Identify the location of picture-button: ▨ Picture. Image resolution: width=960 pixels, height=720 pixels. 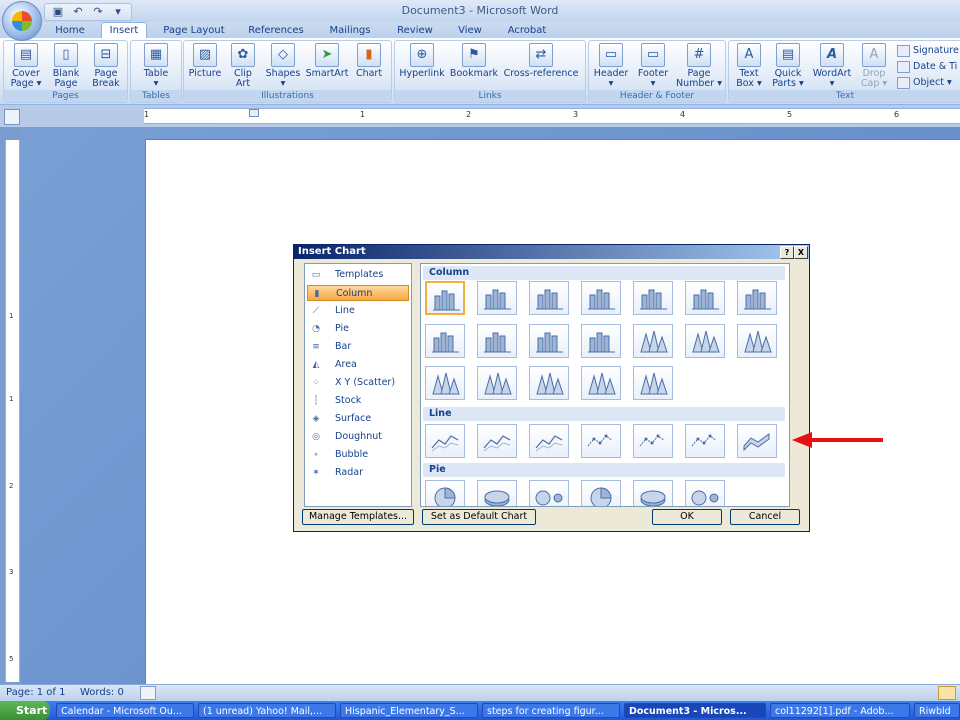
(205, 61).